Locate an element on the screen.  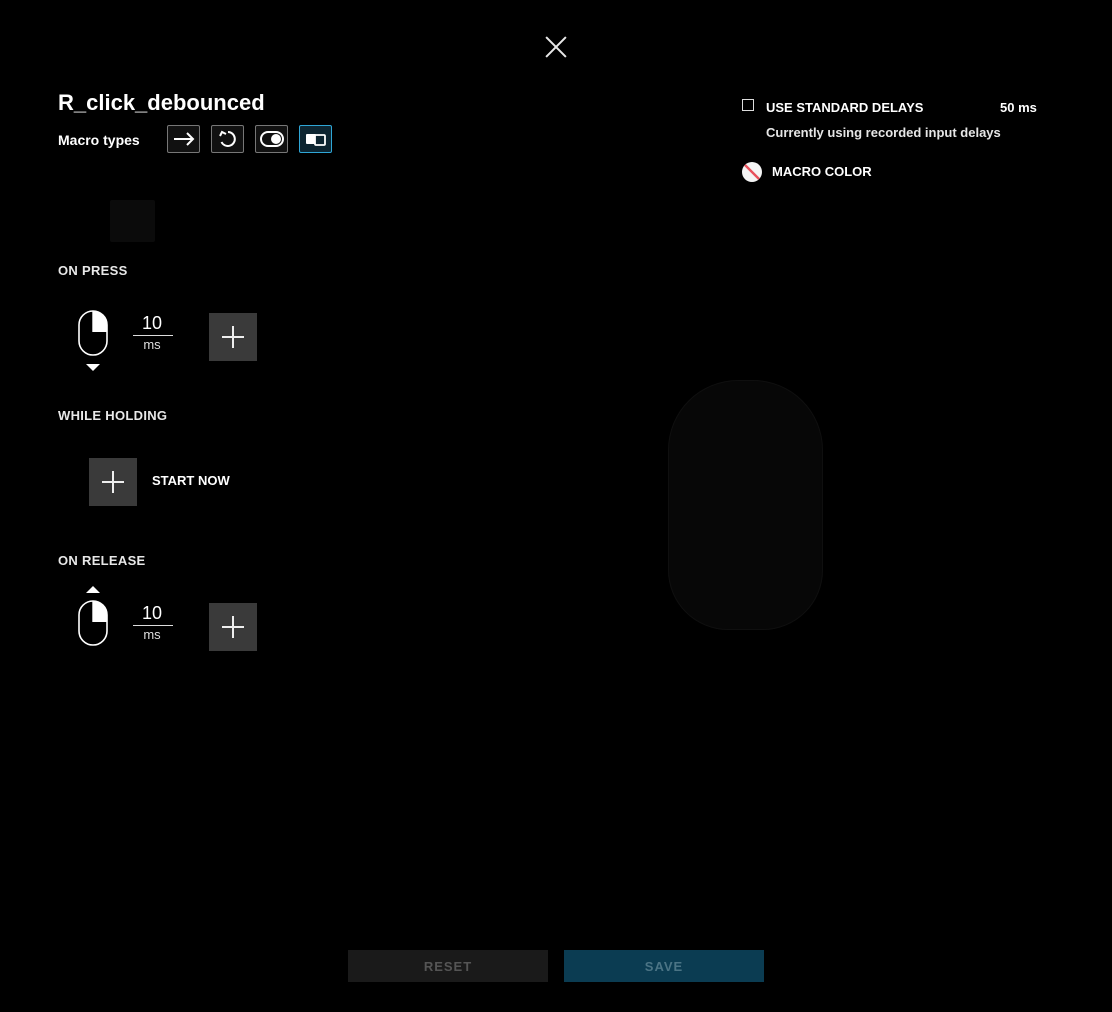
reset-button: RESET is located at coordinates (448, 966).